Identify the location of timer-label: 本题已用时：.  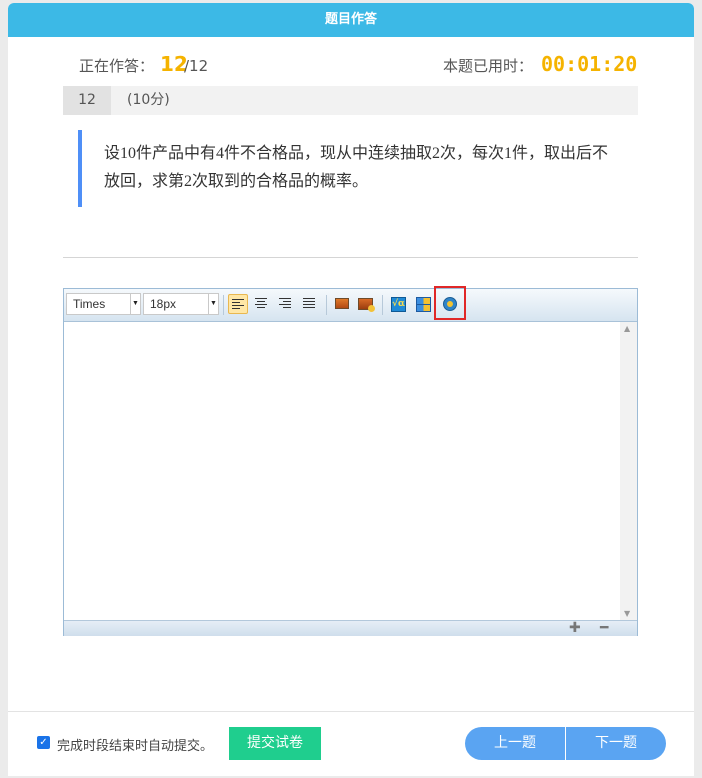
(488, 66).